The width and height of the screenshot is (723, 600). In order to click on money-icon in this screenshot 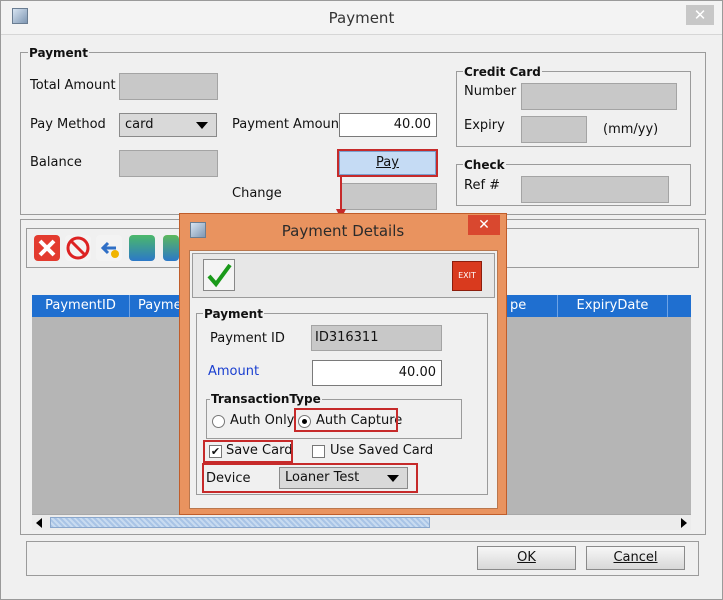, I will do `click(171, 248)`.